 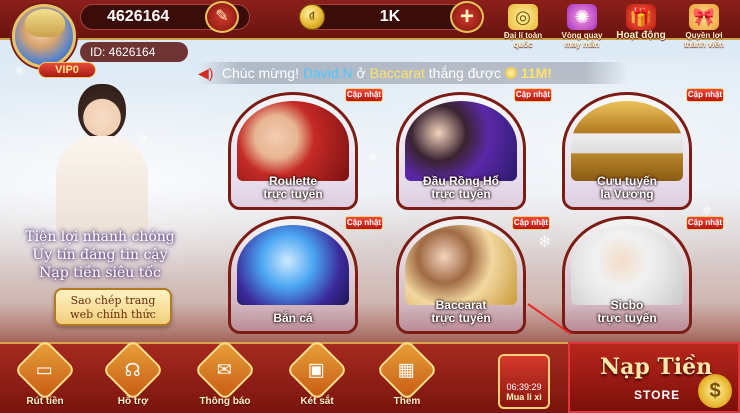 I want to click on game-card-slots: Cưu tuyến la Vương, so click(x=627, y=151).